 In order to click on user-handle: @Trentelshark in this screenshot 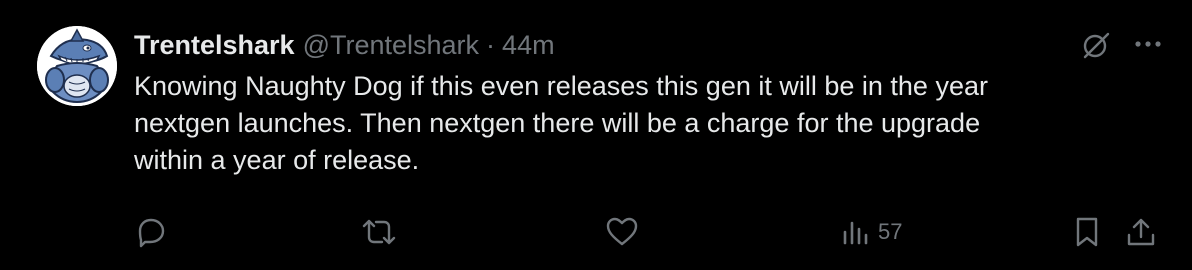, I will do `click(391, 45)`.